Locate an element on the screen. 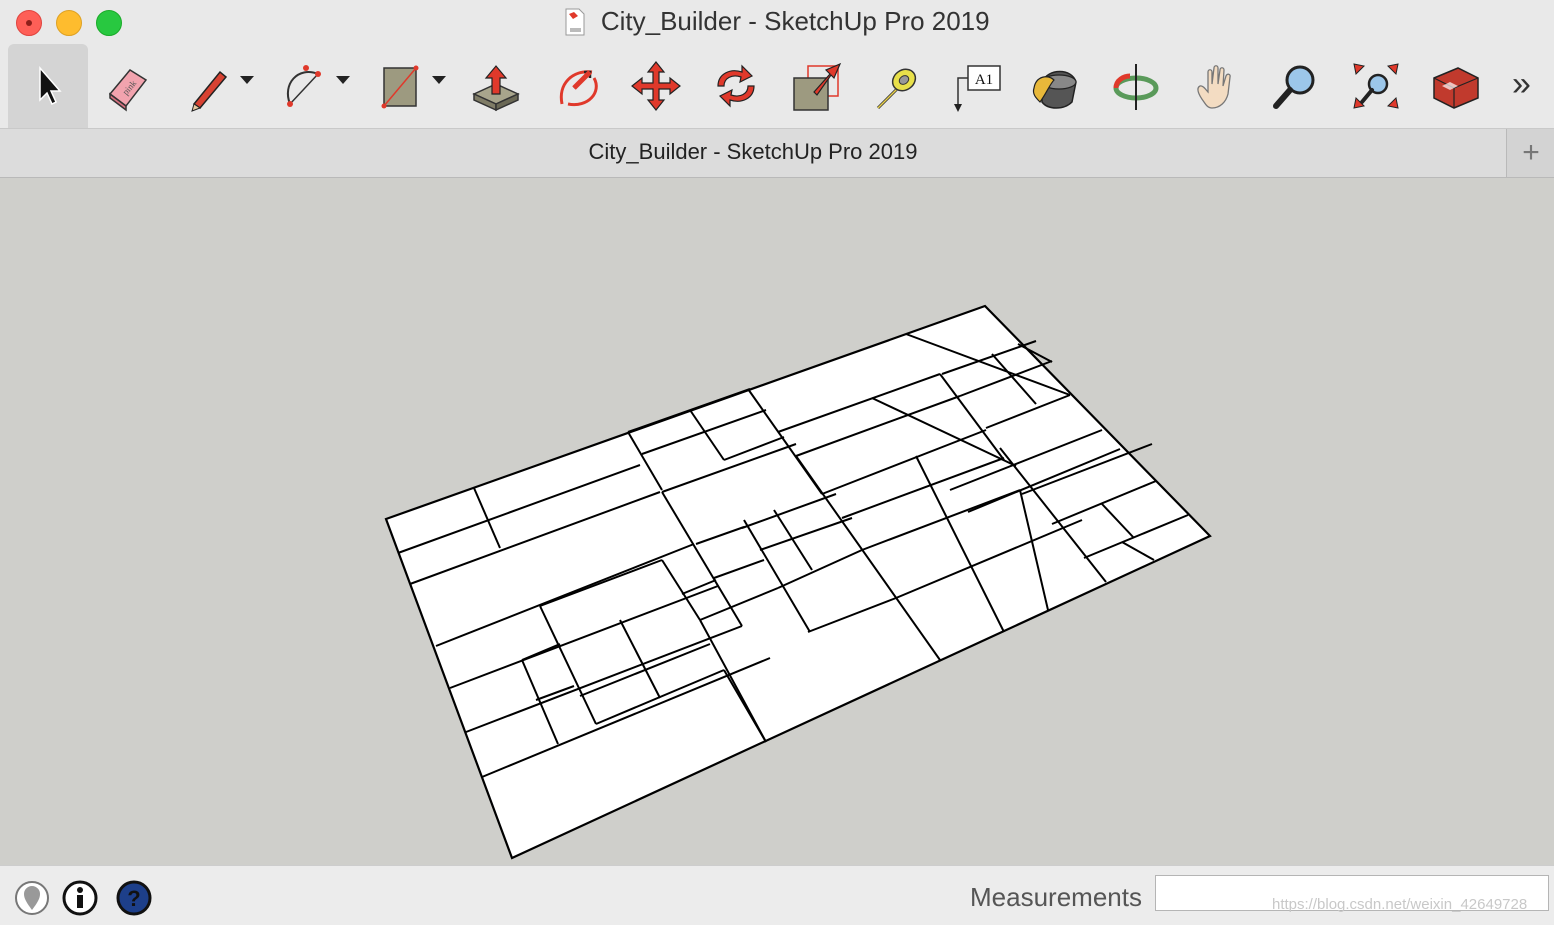 This screenshot has width=1554, height=925. push-pull-icon is located at coordinates (496, 88).